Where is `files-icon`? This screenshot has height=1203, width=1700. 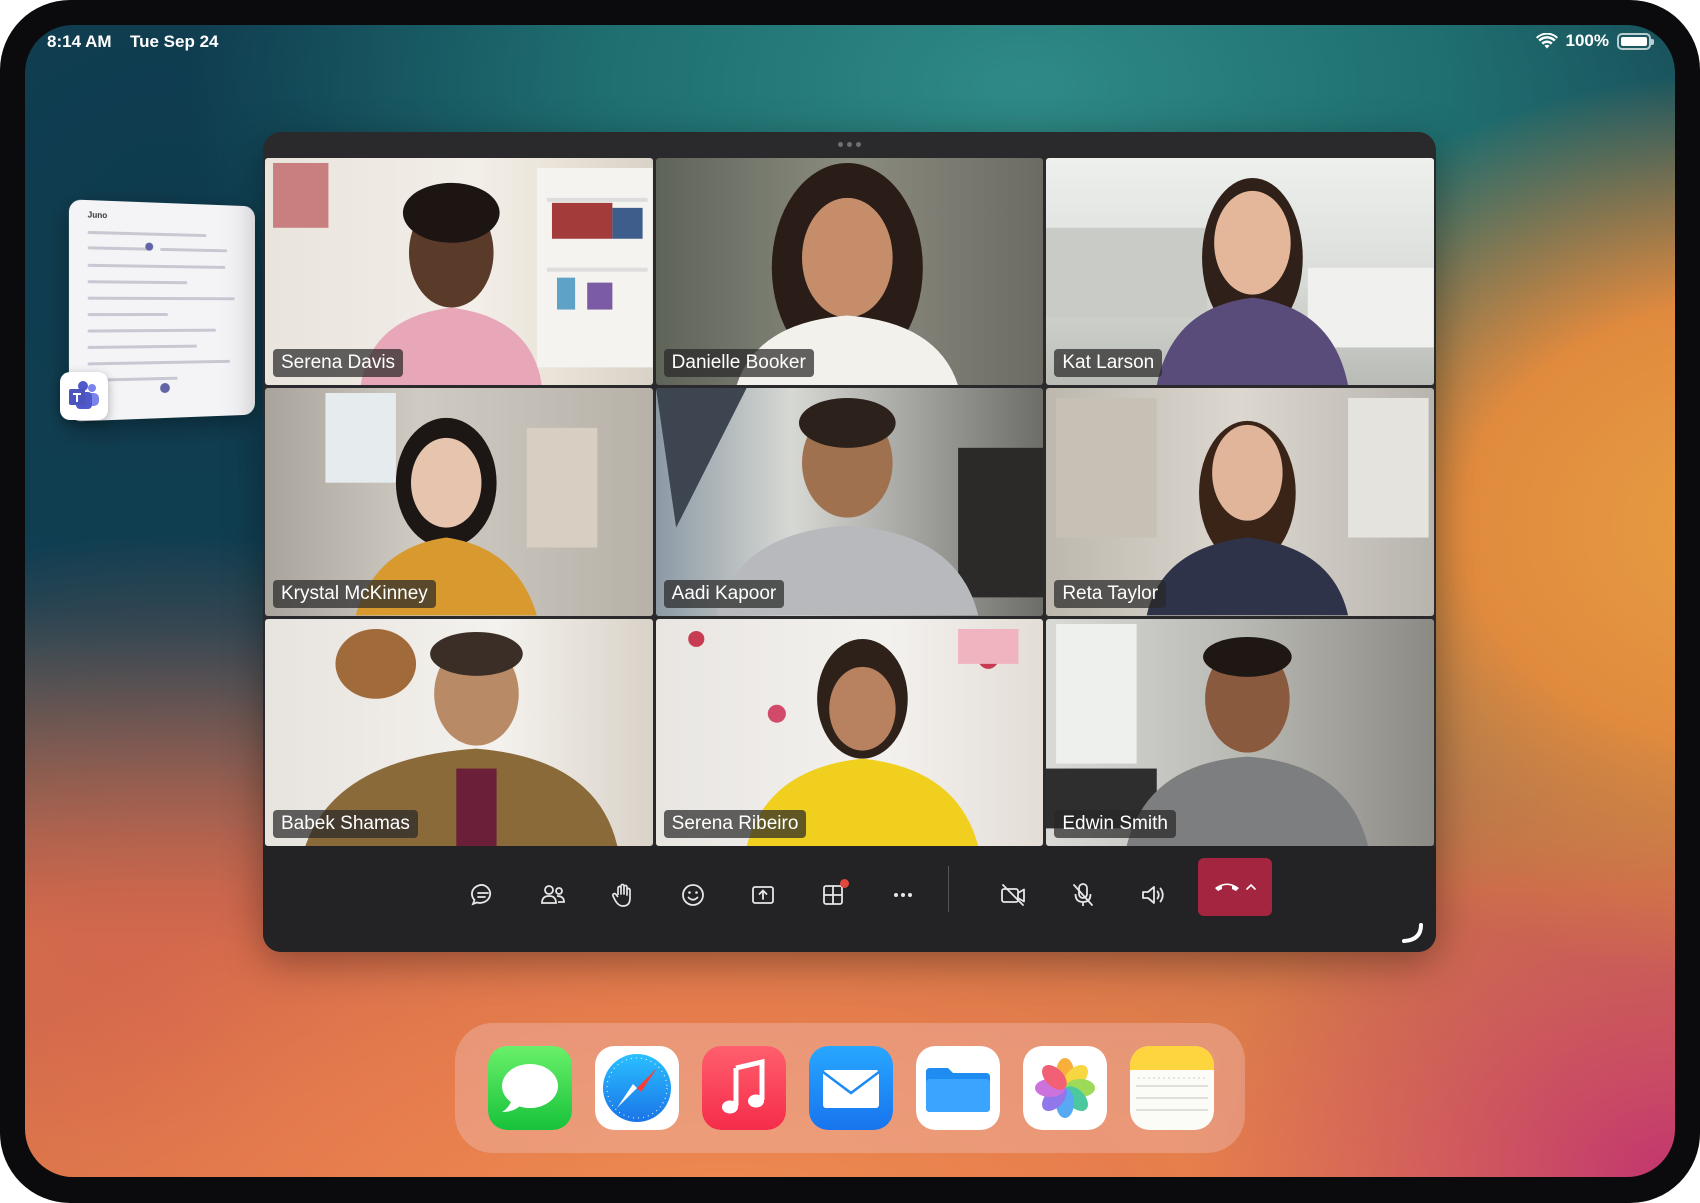 files-icon is located at coordinates (958, 1088).